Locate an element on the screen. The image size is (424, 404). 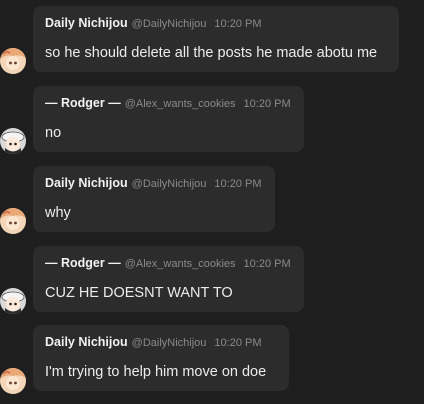
message-text: CUZ HE DOESNT WANT TO is located at coordinates (139, 293).